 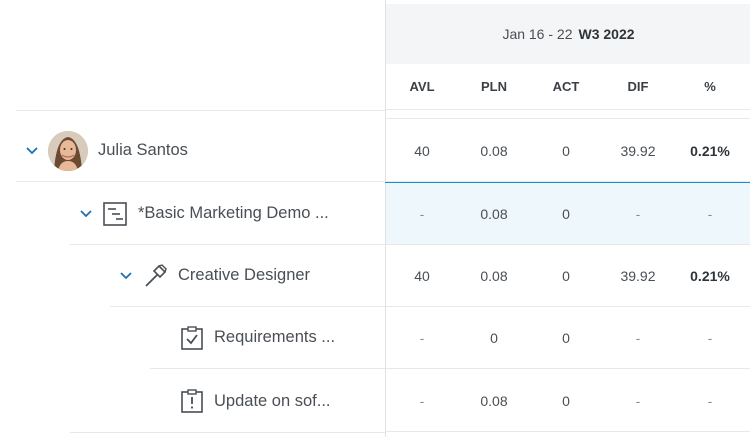 I want to click on task-check-icon, so click(x=192, y=338).